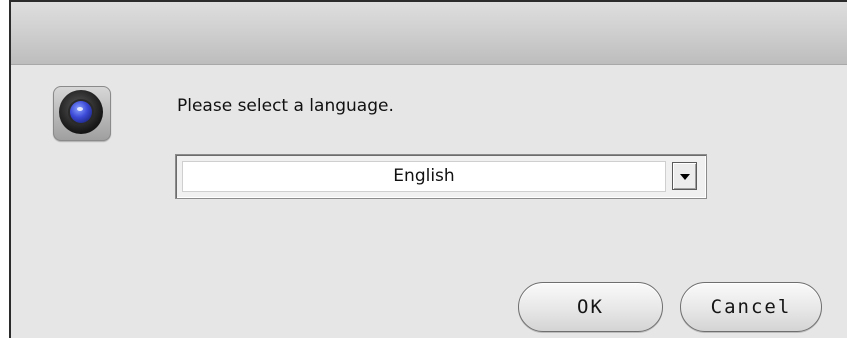 The width and height of the screenshot is (847, 338). I want to click on cancel-button: Cancel, so click(751, 307).